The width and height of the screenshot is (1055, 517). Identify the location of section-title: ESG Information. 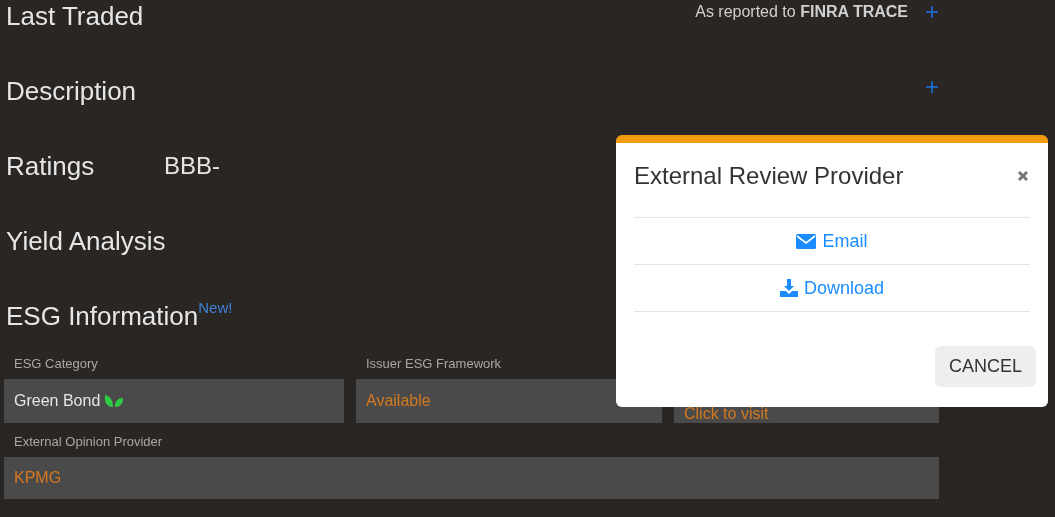
(102, 316).